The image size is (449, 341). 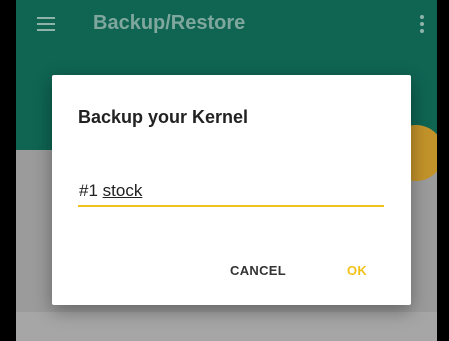 I want to click on cancel-button: CANCEL, so click(x=258, y=270).